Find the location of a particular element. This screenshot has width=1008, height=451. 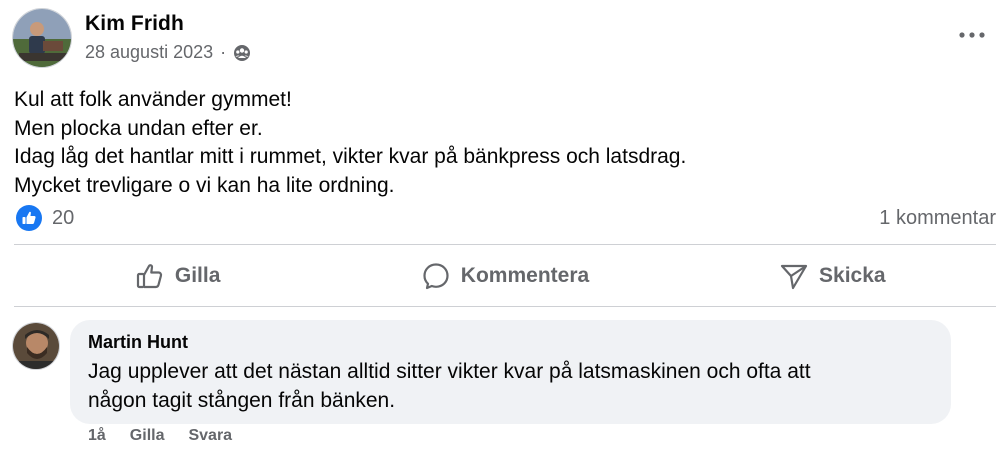

commenter-avatar is located at coordinates (36, 346).